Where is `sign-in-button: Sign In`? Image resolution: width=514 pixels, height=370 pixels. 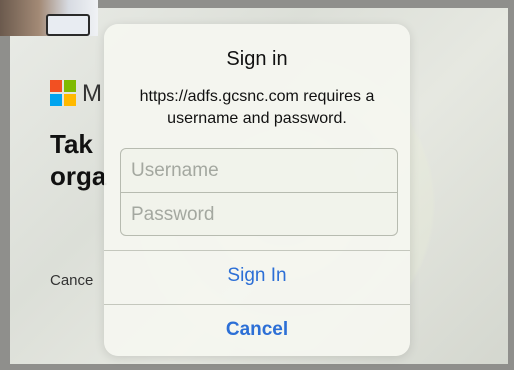
sign-in-button: Sign In is located at coordinates (257, 276).